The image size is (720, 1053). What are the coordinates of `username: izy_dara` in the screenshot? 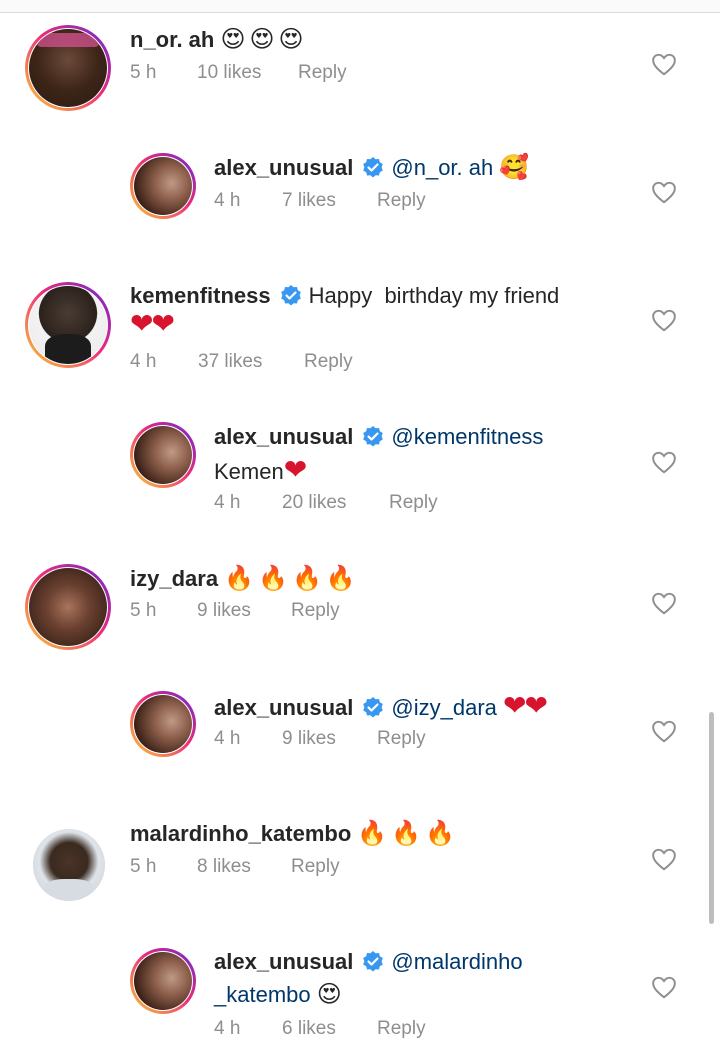 It's located at (174, 578).